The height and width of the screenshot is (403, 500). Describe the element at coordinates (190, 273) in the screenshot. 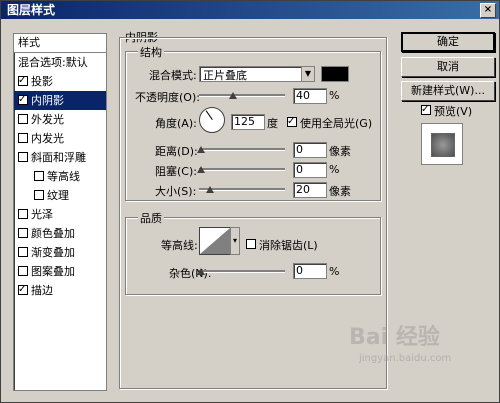

I see `noise-label: 杂色(N):` at that location.